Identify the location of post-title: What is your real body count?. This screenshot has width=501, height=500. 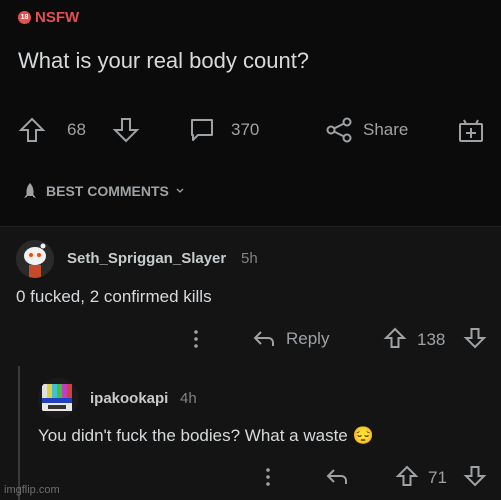
(163, 61).